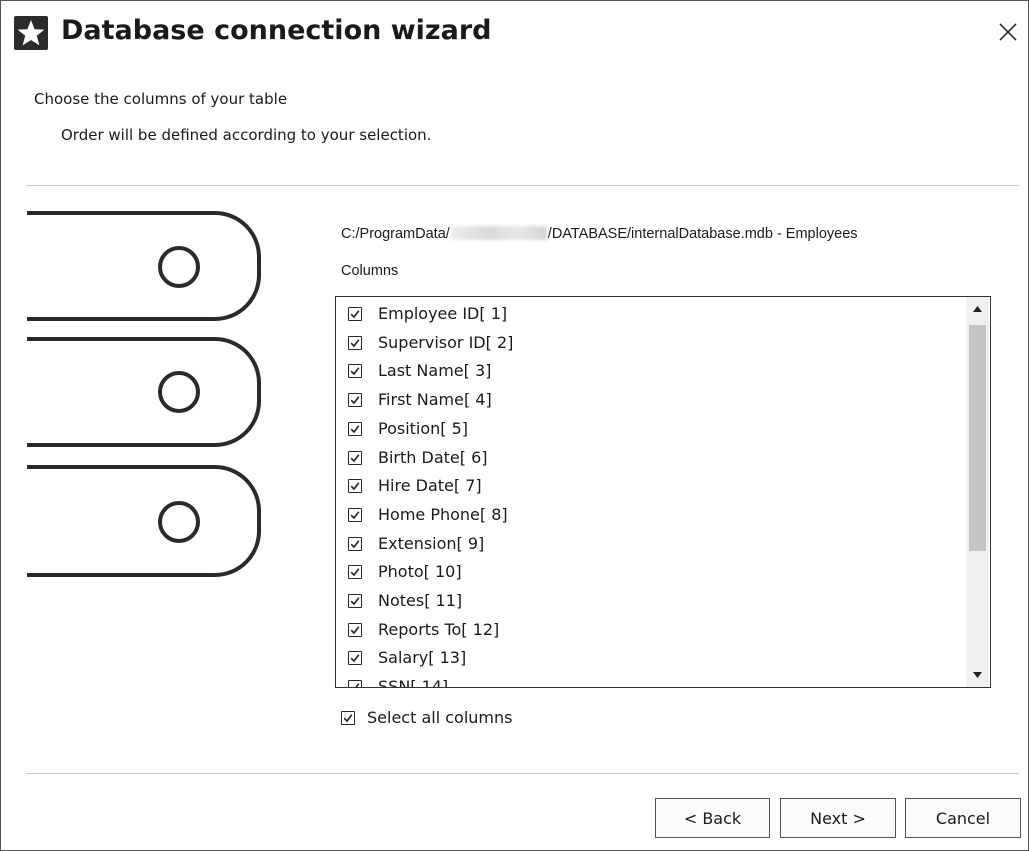 The image size is (1029, 851). Describe the element at coordinates (431, 543) in the screenshot. I see `list-item-label: Extension[ 9]` at that location.